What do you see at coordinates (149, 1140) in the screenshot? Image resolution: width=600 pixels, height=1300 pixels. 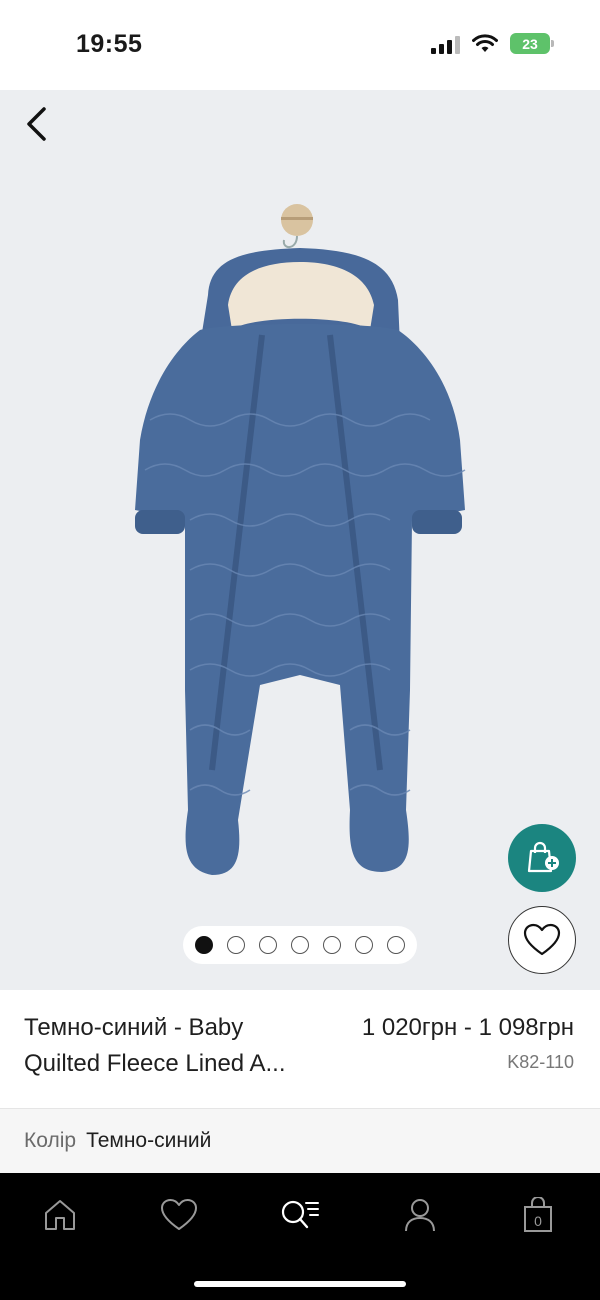 I see `color-value: Темно-синий` at bounding box center [149, 1140].